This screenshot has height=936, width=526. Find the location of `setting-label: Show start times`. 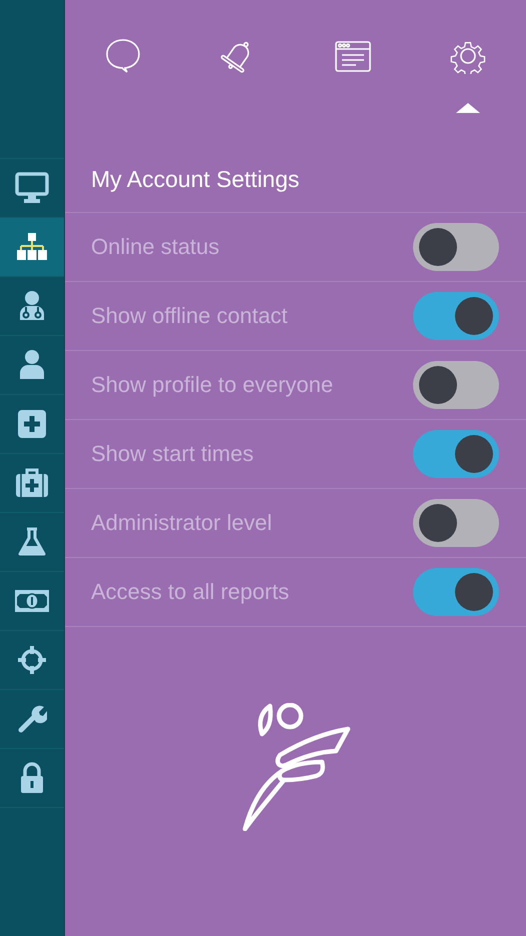

setting-label: Show start times is located at coordinates (172, 454).